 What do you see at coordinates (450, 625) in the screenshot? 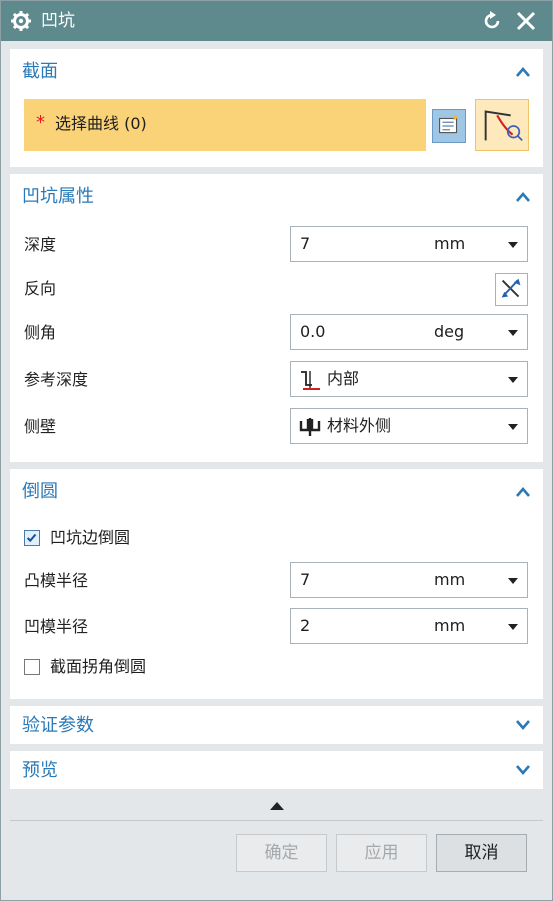
I see `die-radius-unit: mm` at bounding box center [450, 625].